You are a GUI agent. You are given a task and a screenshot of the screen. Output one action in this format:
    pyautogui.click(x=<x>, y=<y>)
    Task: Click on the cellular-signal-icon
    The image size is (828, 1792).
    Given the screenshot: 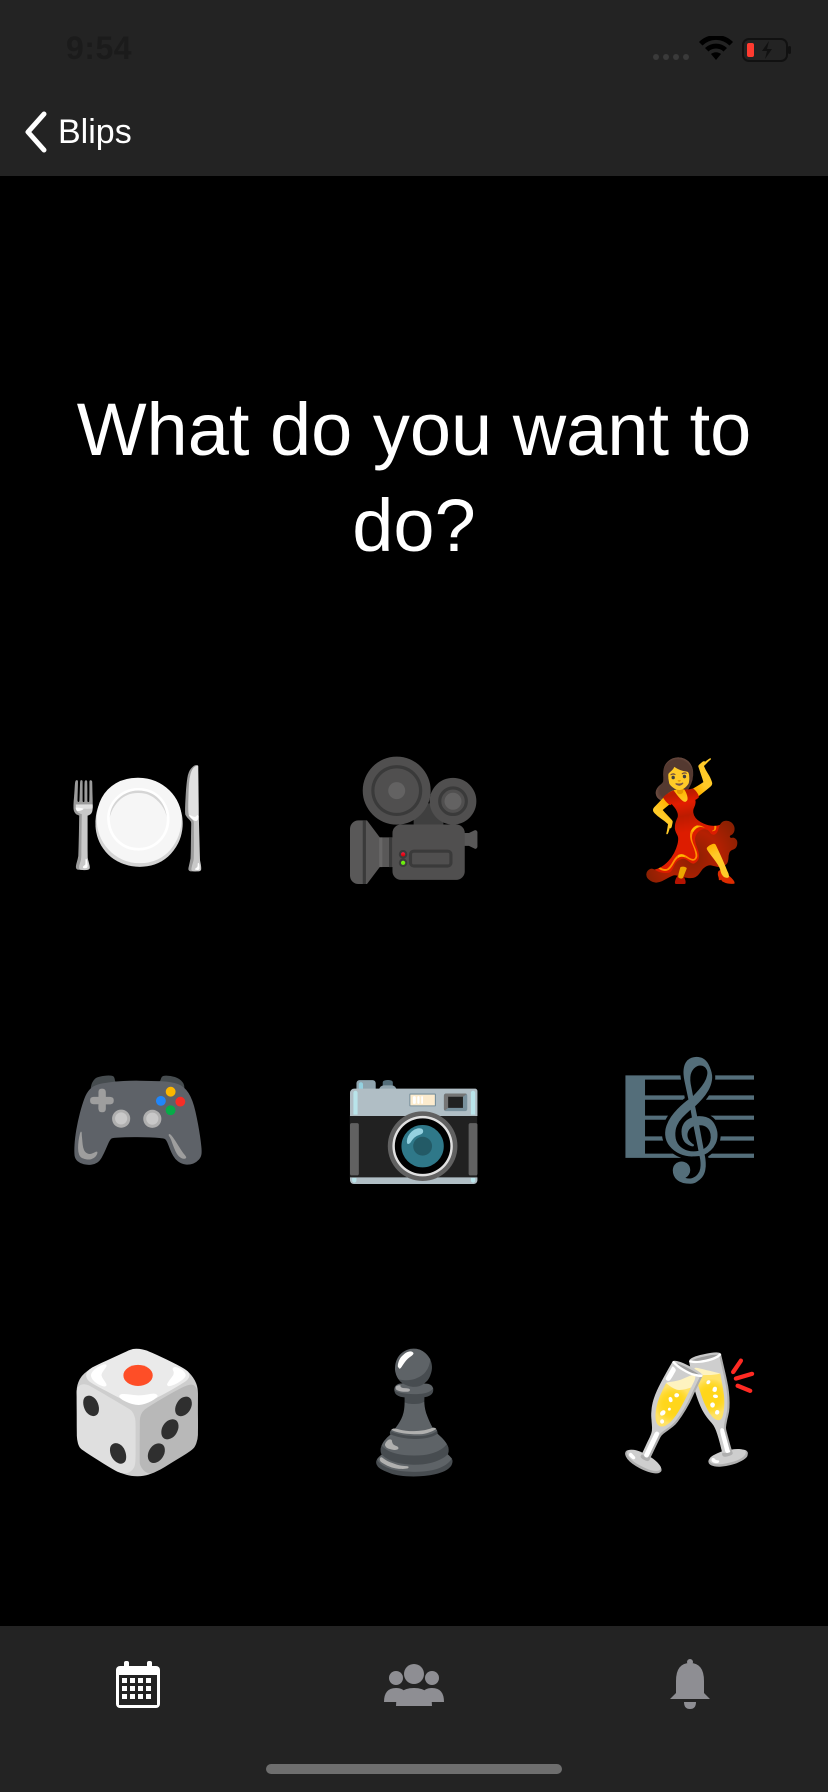 What is the action you would take?
    pyautogui.click(x=671, y=57)
    